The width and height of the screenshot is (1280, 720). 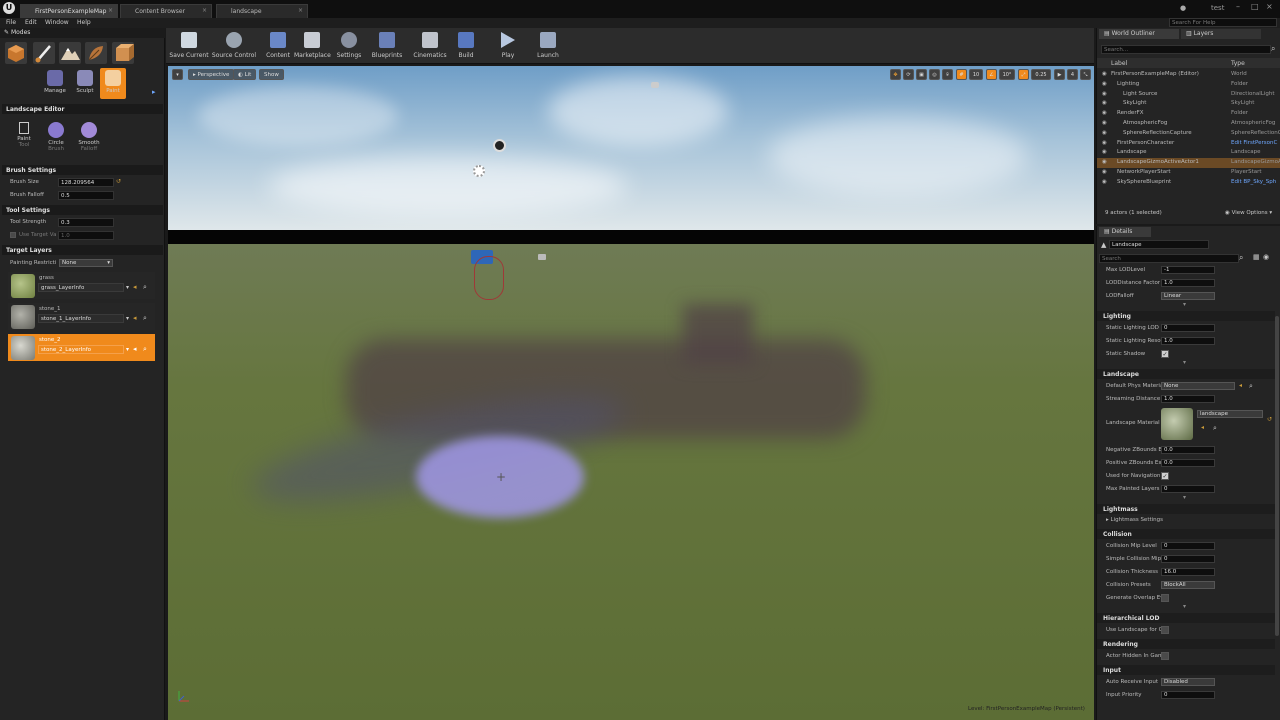 What do you see at coordinates (70, 53) in the screenshot?
I see `landscape-mode-button` at bounding box center [70, 53].